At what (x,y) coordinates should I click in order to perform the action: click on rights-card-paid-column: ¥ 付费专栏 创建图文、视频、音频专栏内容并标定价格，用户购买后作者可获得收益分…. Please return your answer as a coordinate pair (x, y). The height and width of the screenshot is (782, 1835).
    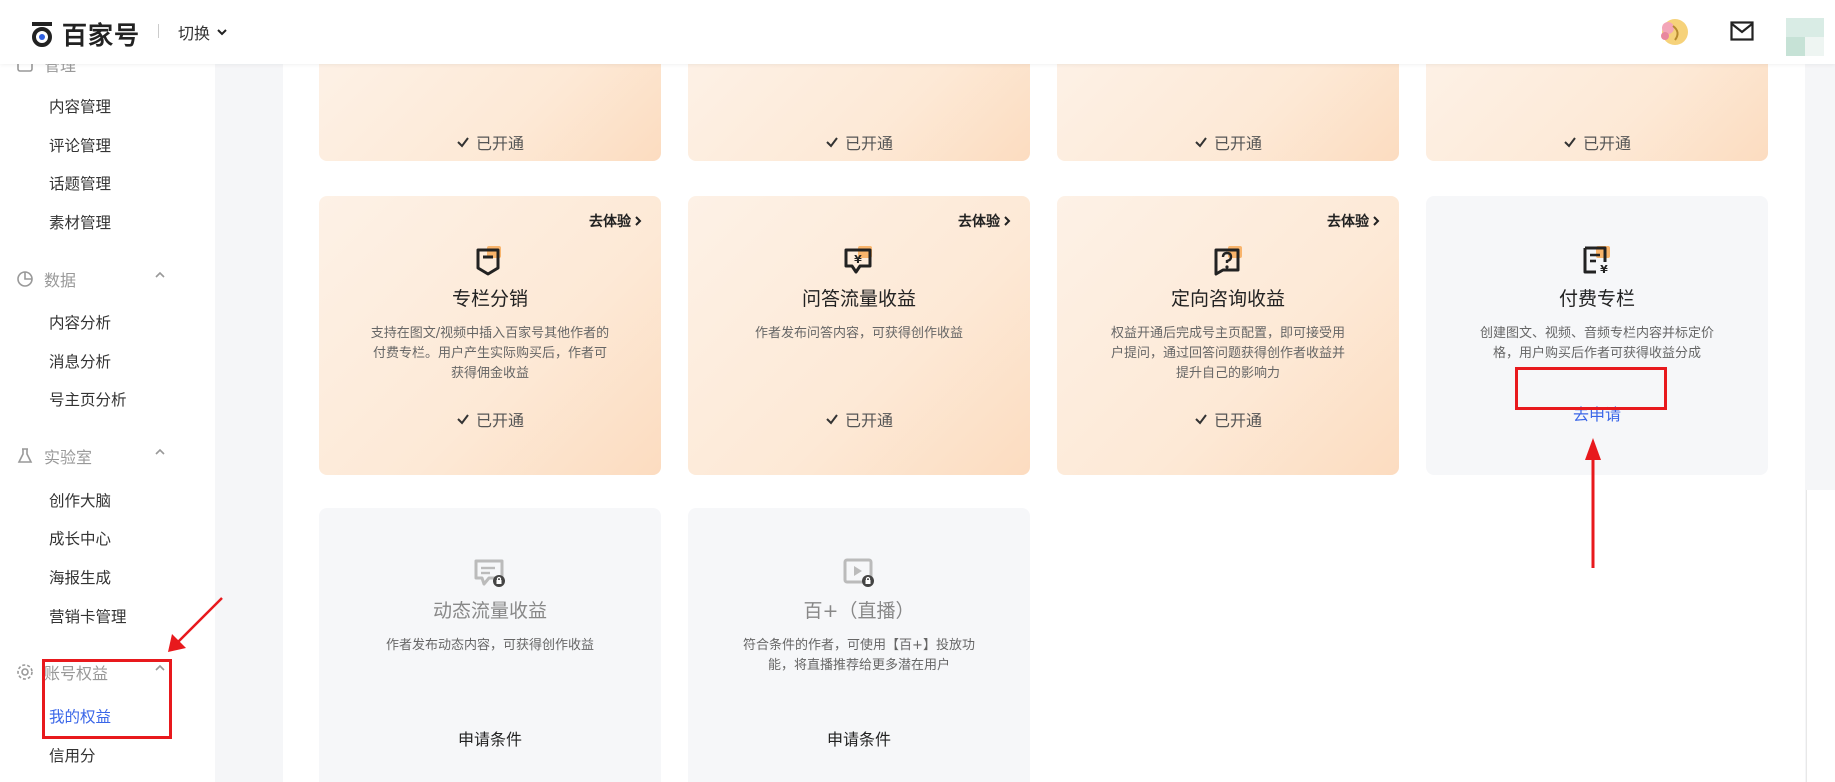
    Looking at the image, I should click on (1597, 335).